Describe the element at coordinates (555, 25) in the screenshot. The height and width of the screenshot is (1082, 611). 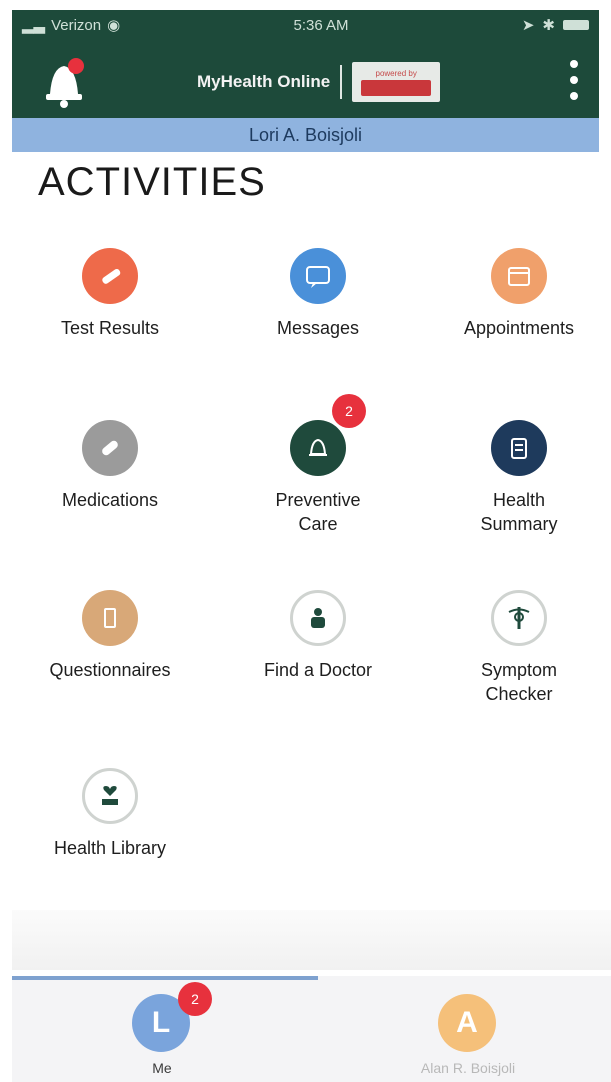
I see `status-right: ➤ ✱` at that location.